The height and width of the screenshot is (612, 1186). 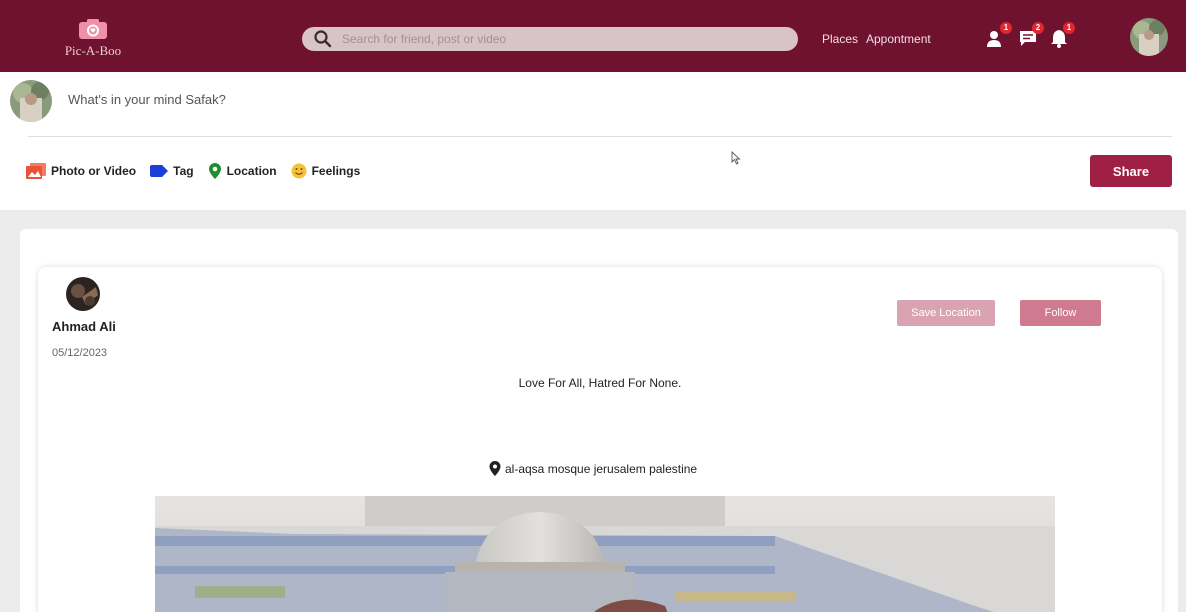 I want to click on user-photo-icon, so click(x=31, y=101).